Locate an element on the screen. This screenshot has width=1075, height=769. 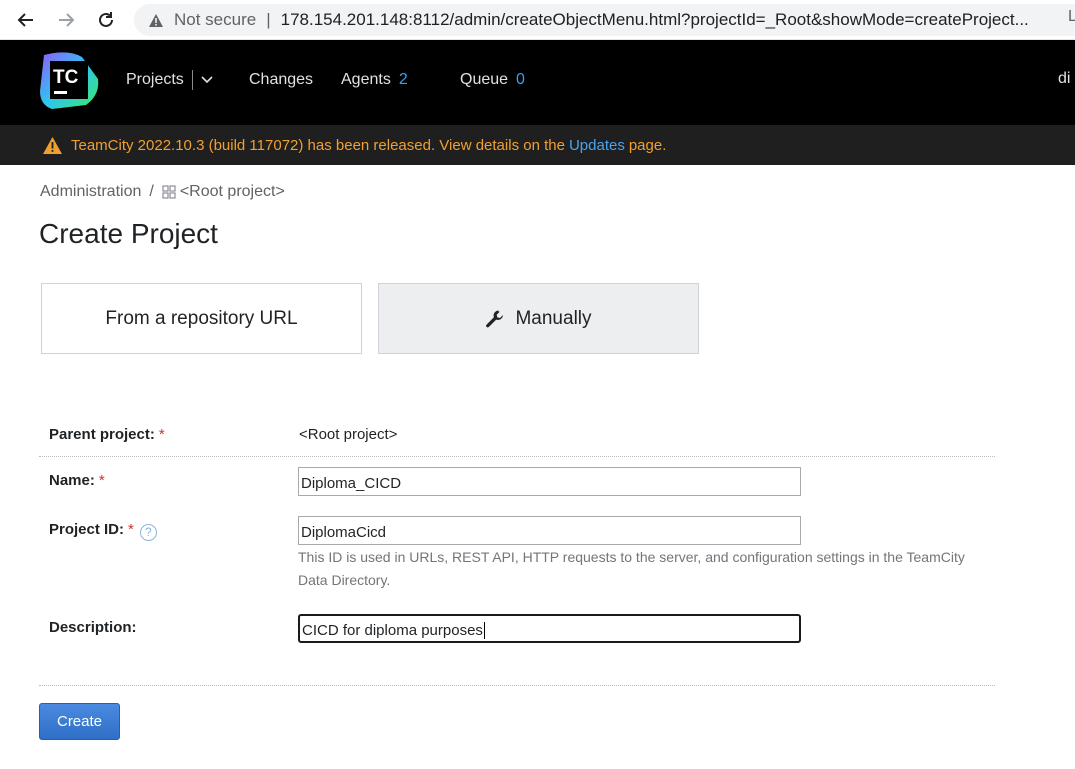
description-label: Description: is located at coordinates (93, 627).